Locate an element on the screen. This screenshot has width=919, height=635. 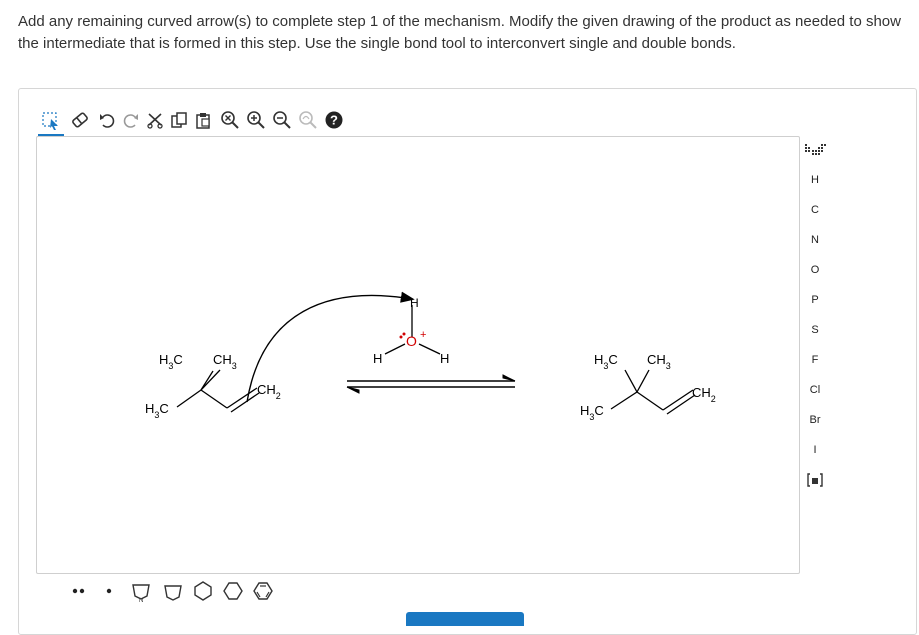
equilibrium-arrow is located at coordinates (431, 384).